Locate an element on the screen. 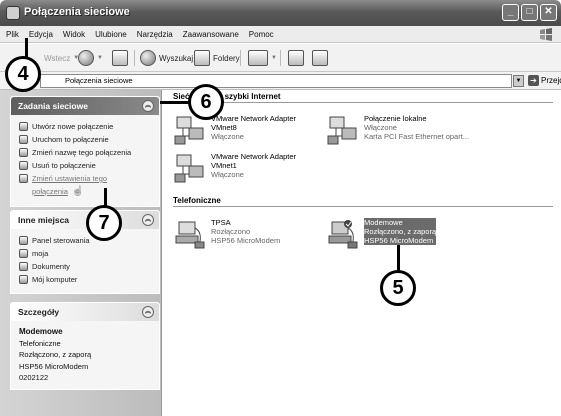 The image size is (561, 416). details-name: Modemowe is located at coordinates (41, 331).